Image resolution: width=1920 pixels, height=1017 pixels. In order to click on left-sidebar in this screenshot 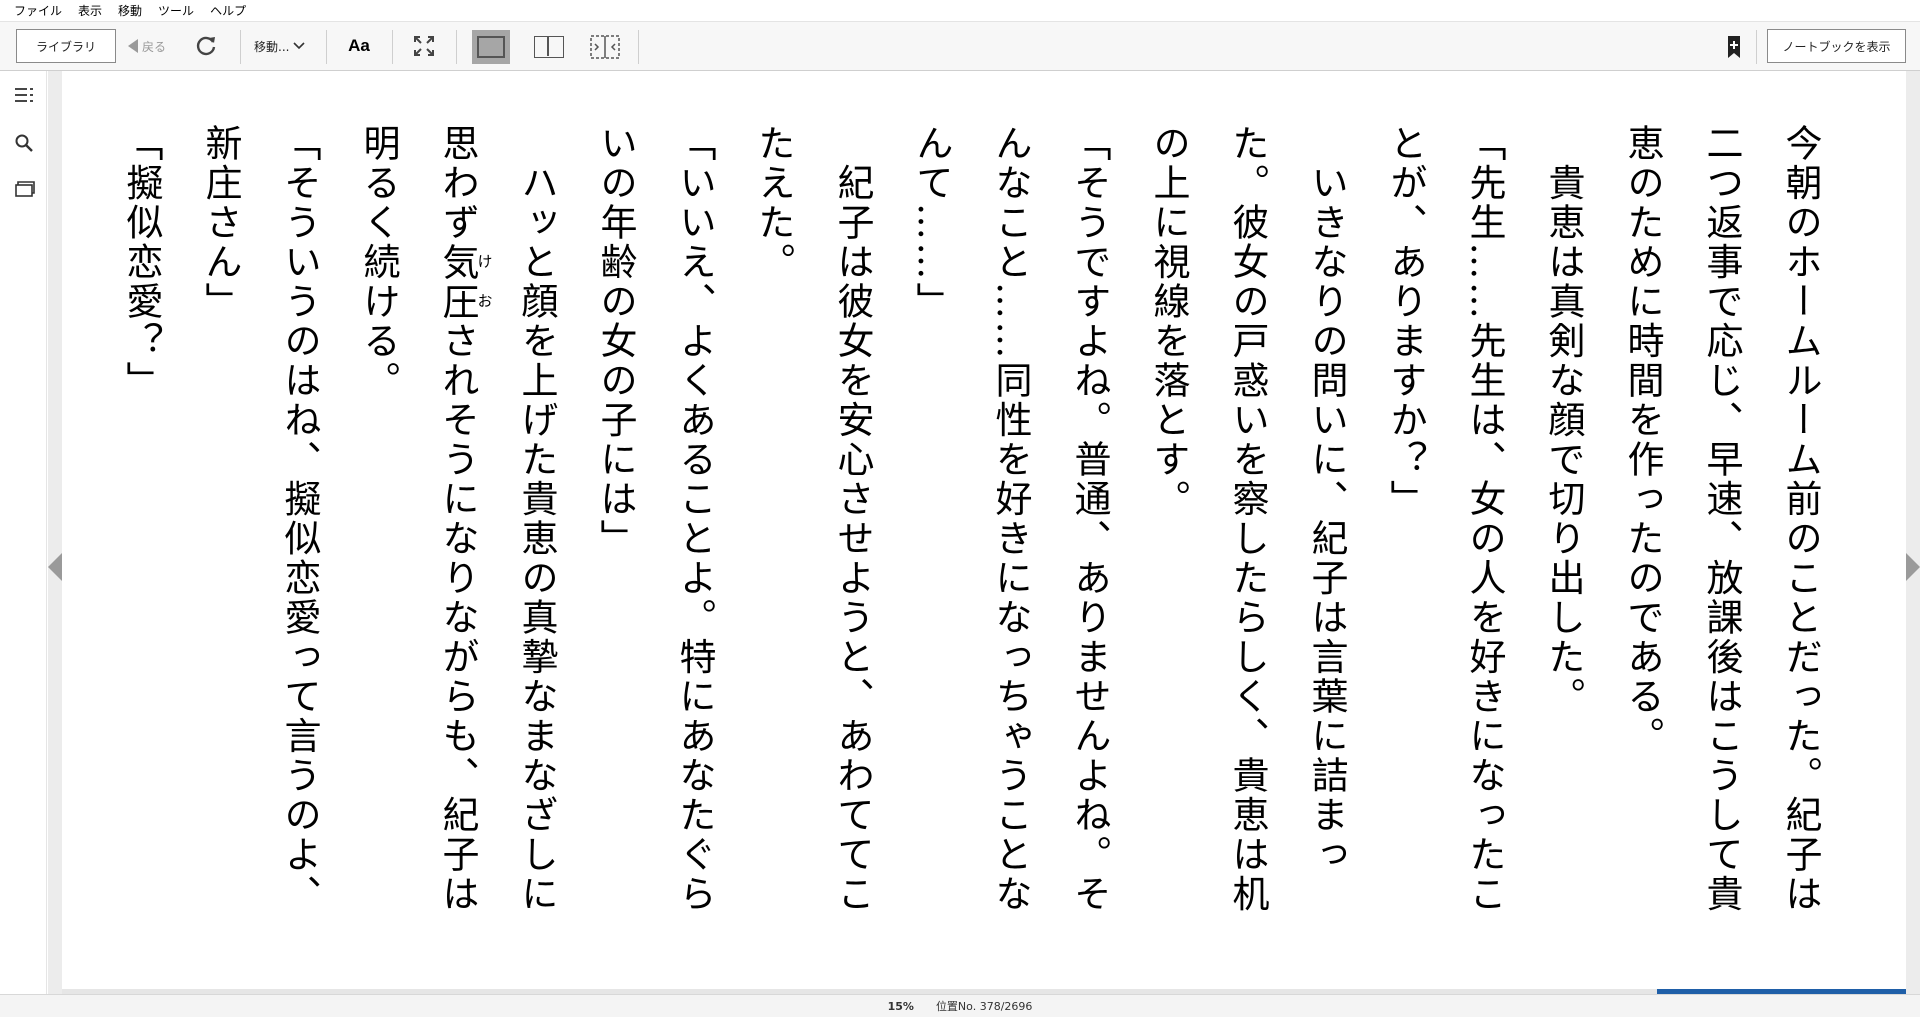, I will do `click(23, 532)`.